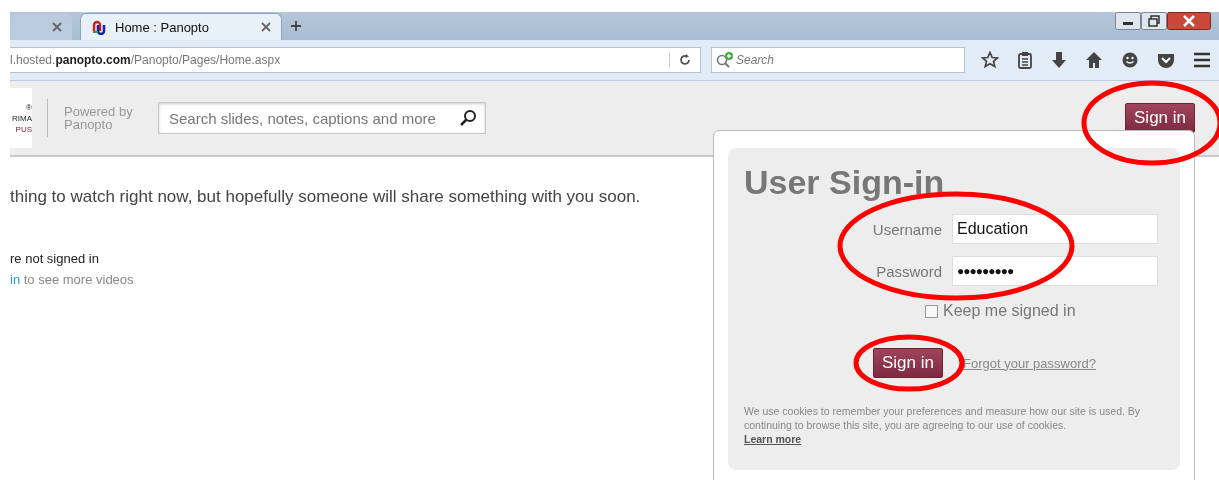 This screenshot has height=480, width=1219. I want to click on powered-by-text: Powered by Panopto, so click(99, 118).